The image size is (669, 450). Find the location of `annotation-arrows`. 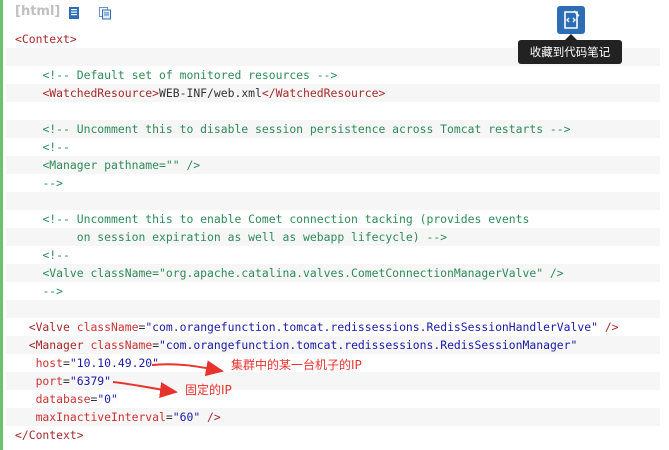

annotation-arrows is located at coordinates (168, 379).